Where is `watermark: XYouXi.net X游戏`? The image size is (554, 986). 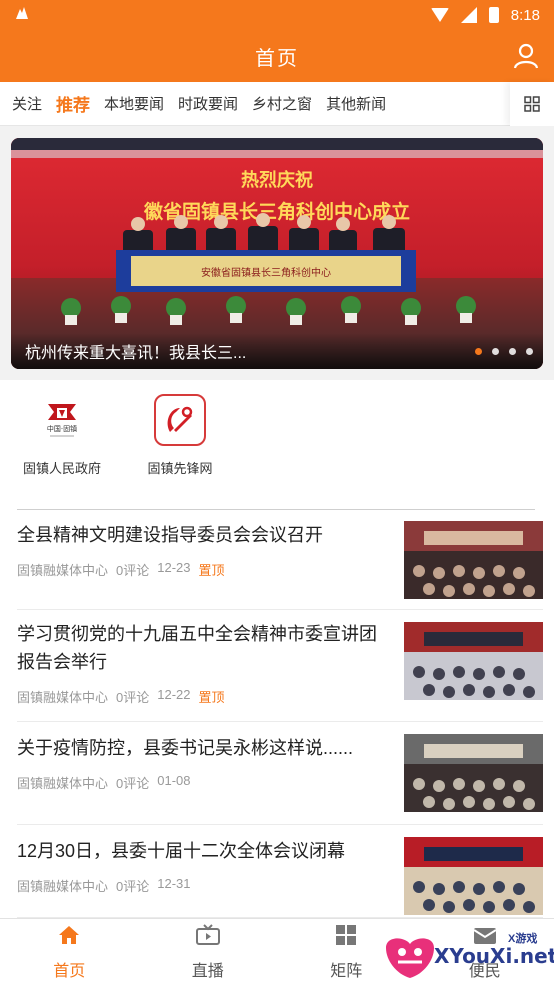
watermark: XYouXi.net X游戏 is located at coordinates (467, 957).